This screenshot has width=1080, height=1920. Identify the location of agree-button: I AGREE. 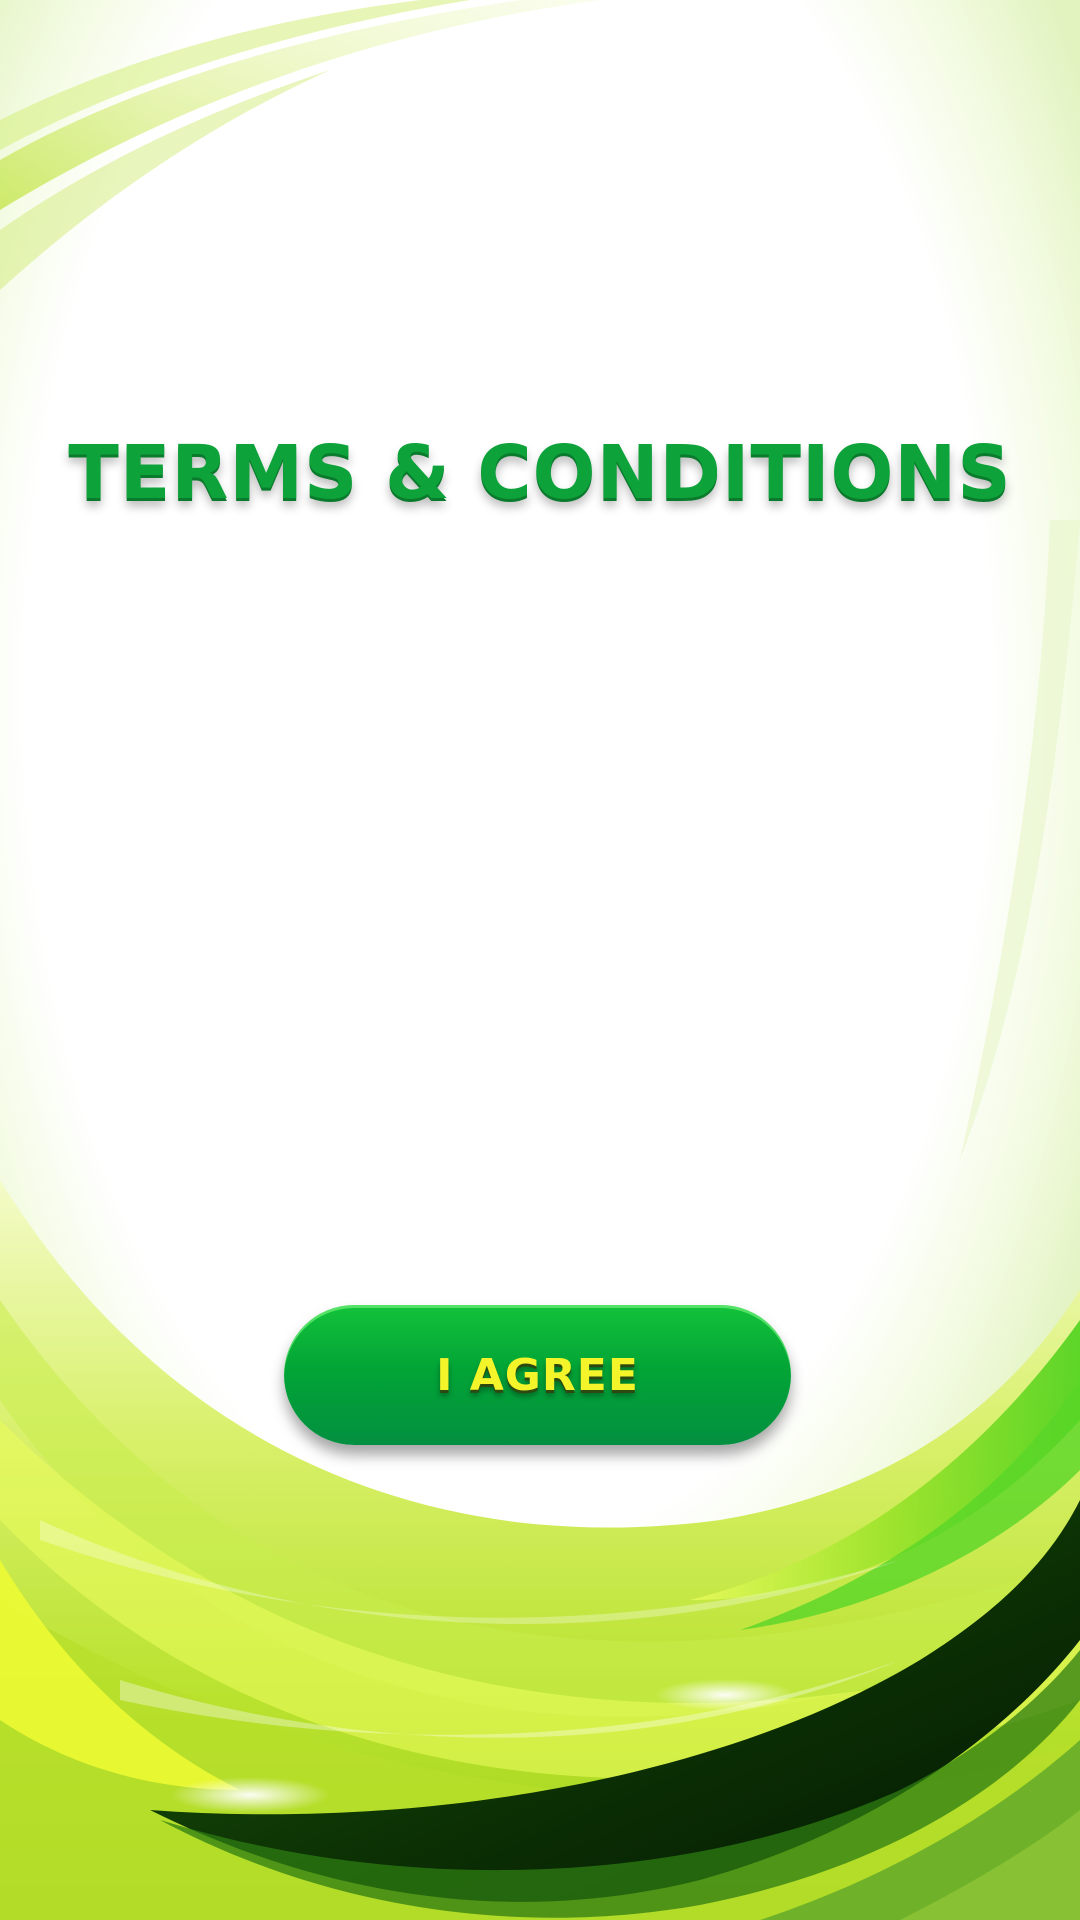
(537, 1375).